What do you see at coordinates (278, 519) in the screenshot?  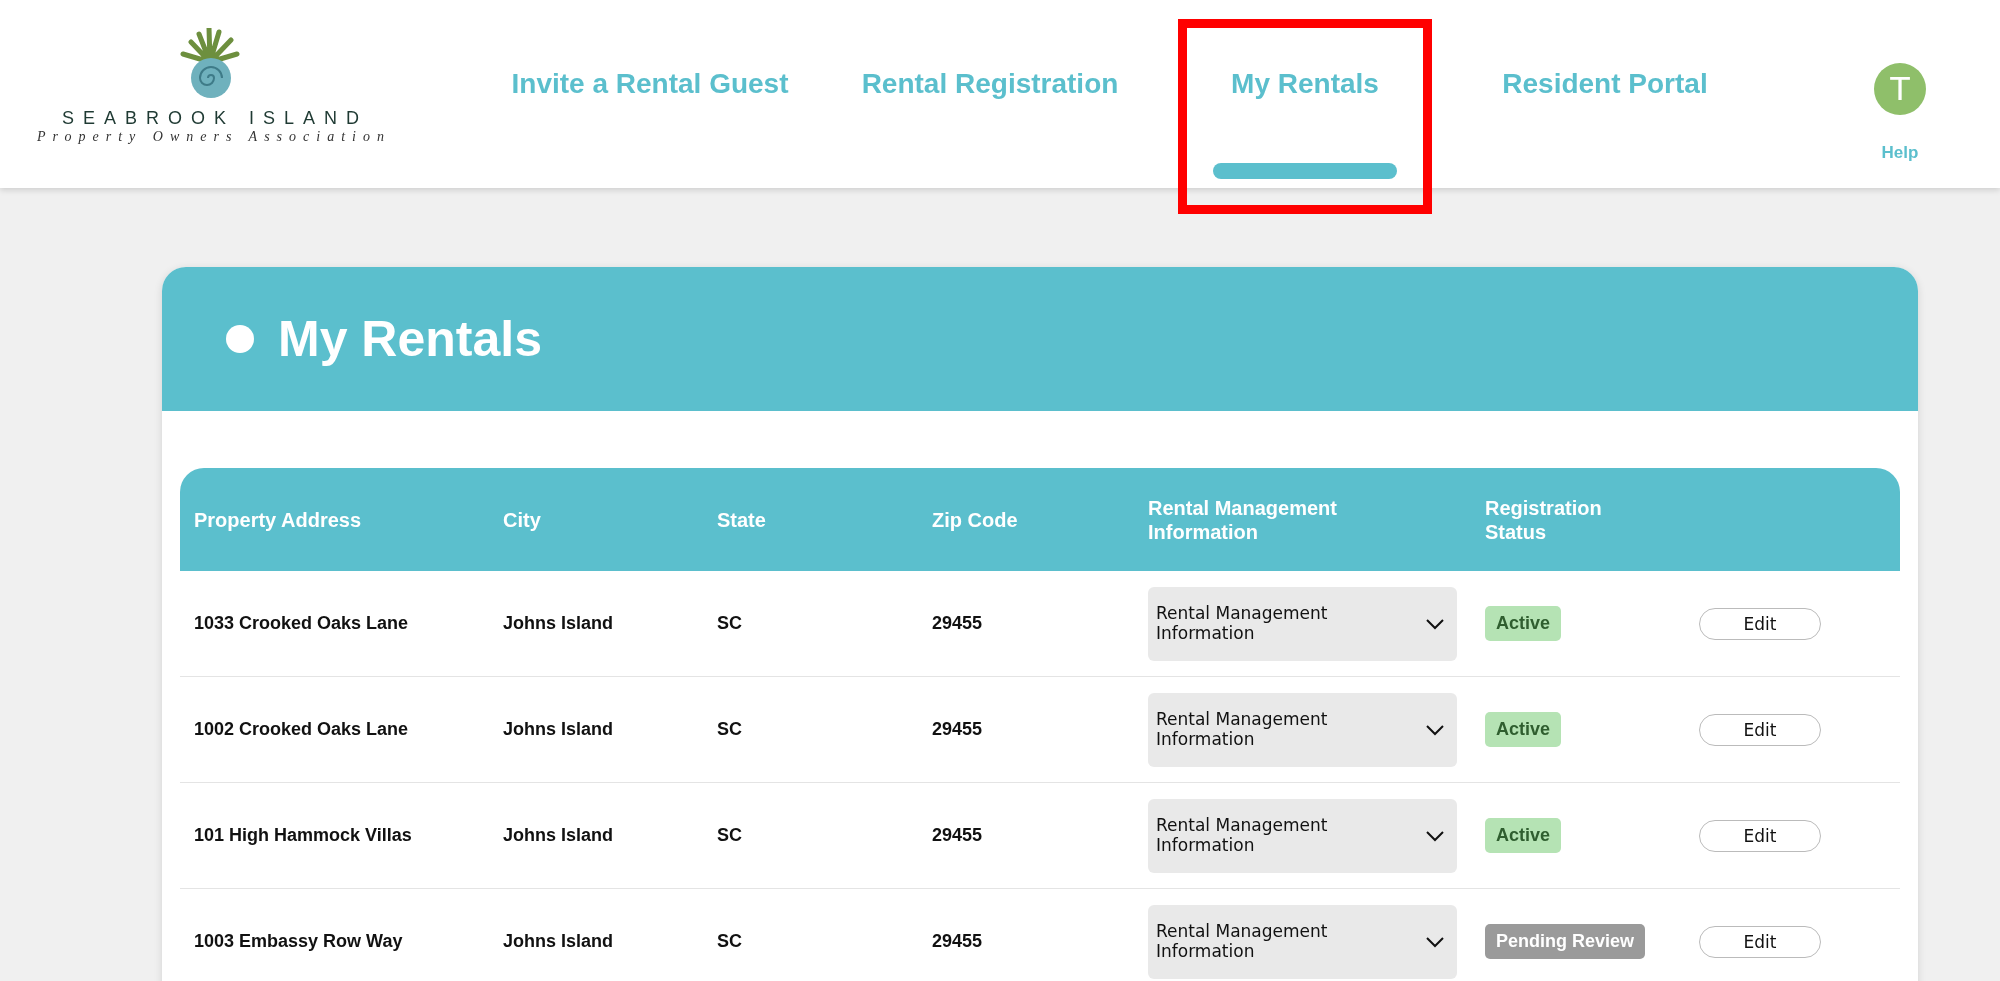 I see `column-header: Property Address` at bounding box center [278, 519].